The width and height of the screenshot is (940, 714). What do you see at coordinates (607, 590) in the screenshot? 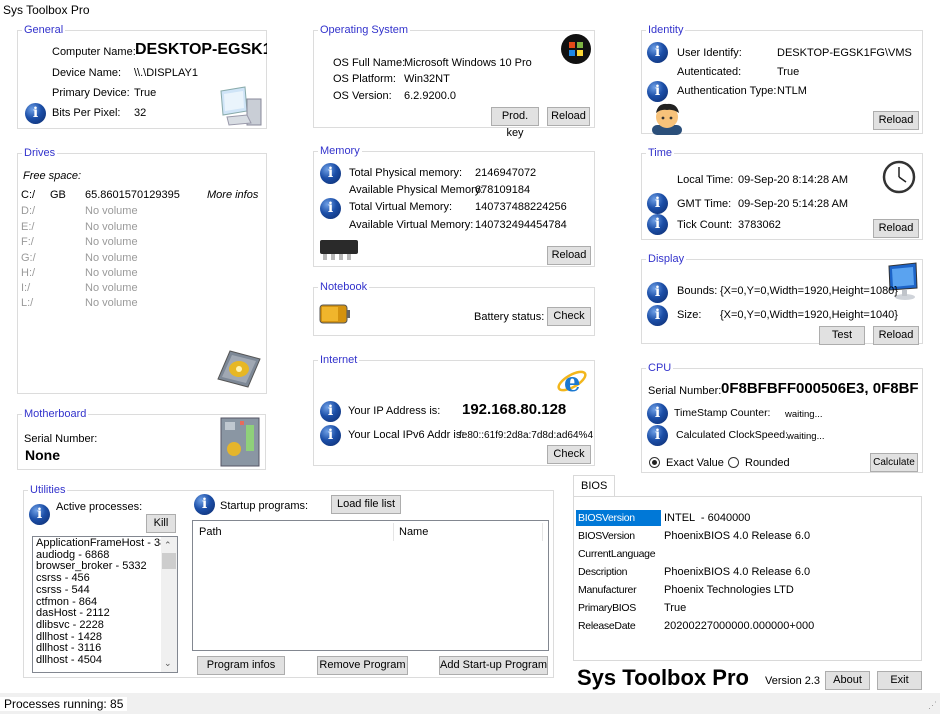
I see `bios-key: Manufacturer` at bounding box center [607, 590].